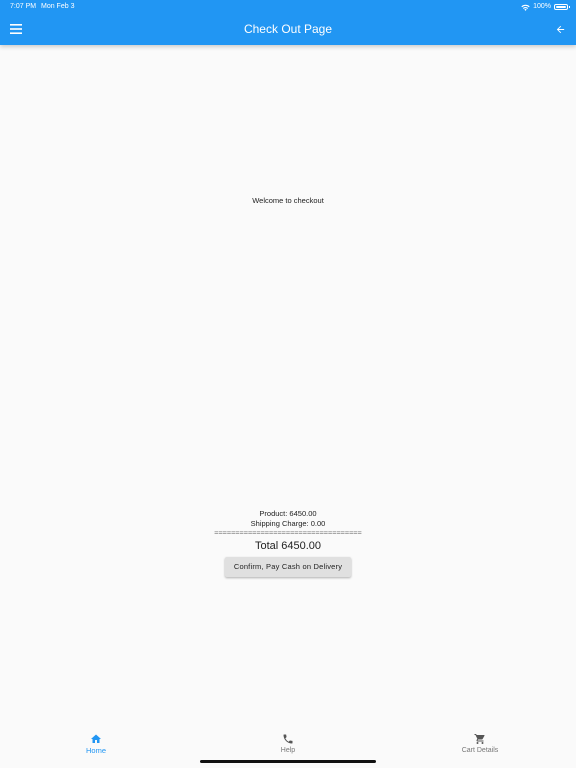  I want to click on nav-label-help: Help, so click(288, 750).